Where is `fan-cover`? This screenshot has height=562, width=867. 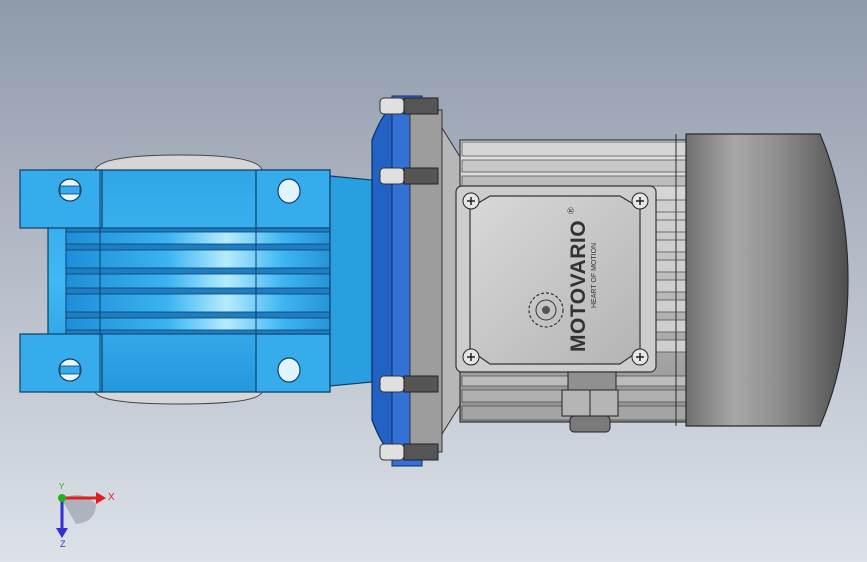
fan-cover is located at coordinates (767, 280).